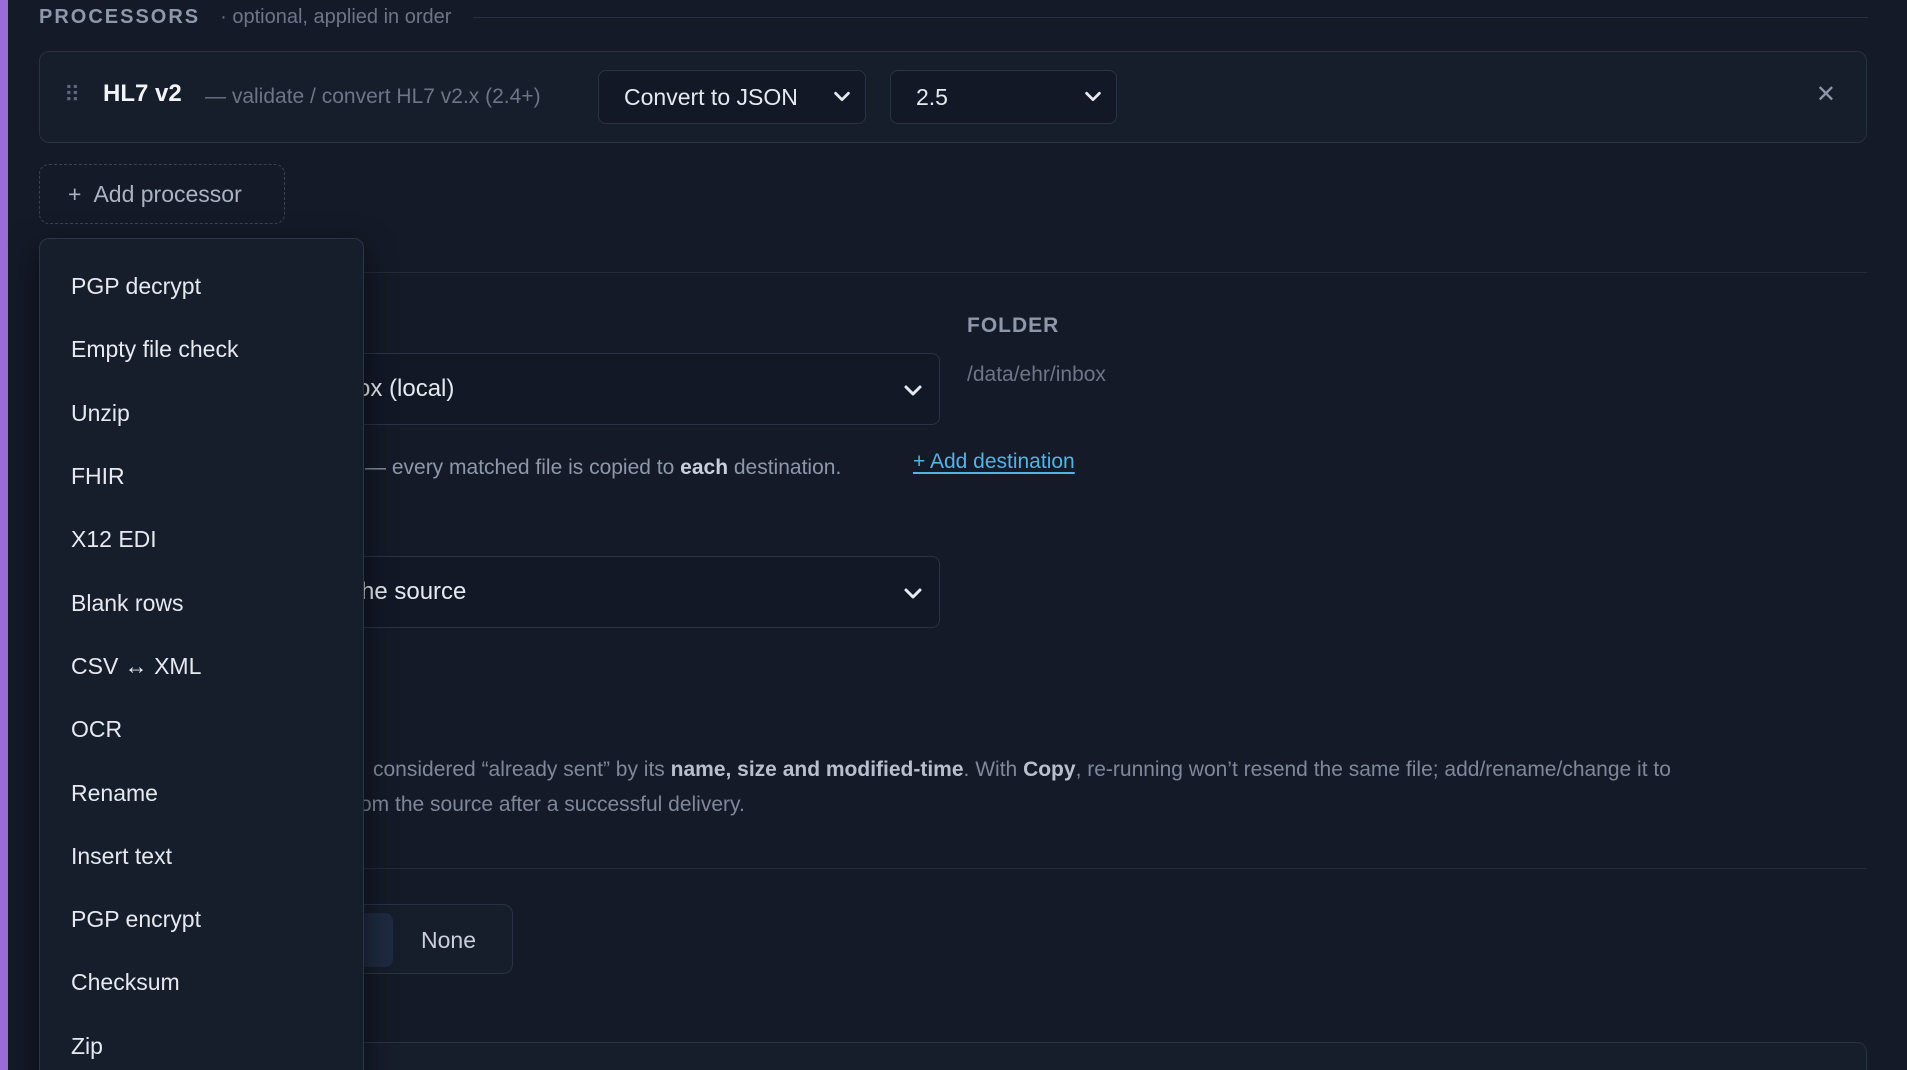 Image resolution: width=1907 pixels, height=1070 pixels. Describe the element at coordinates (406, 388) in the screenshot. I see `destination-select-value: ox (local)` at that location.